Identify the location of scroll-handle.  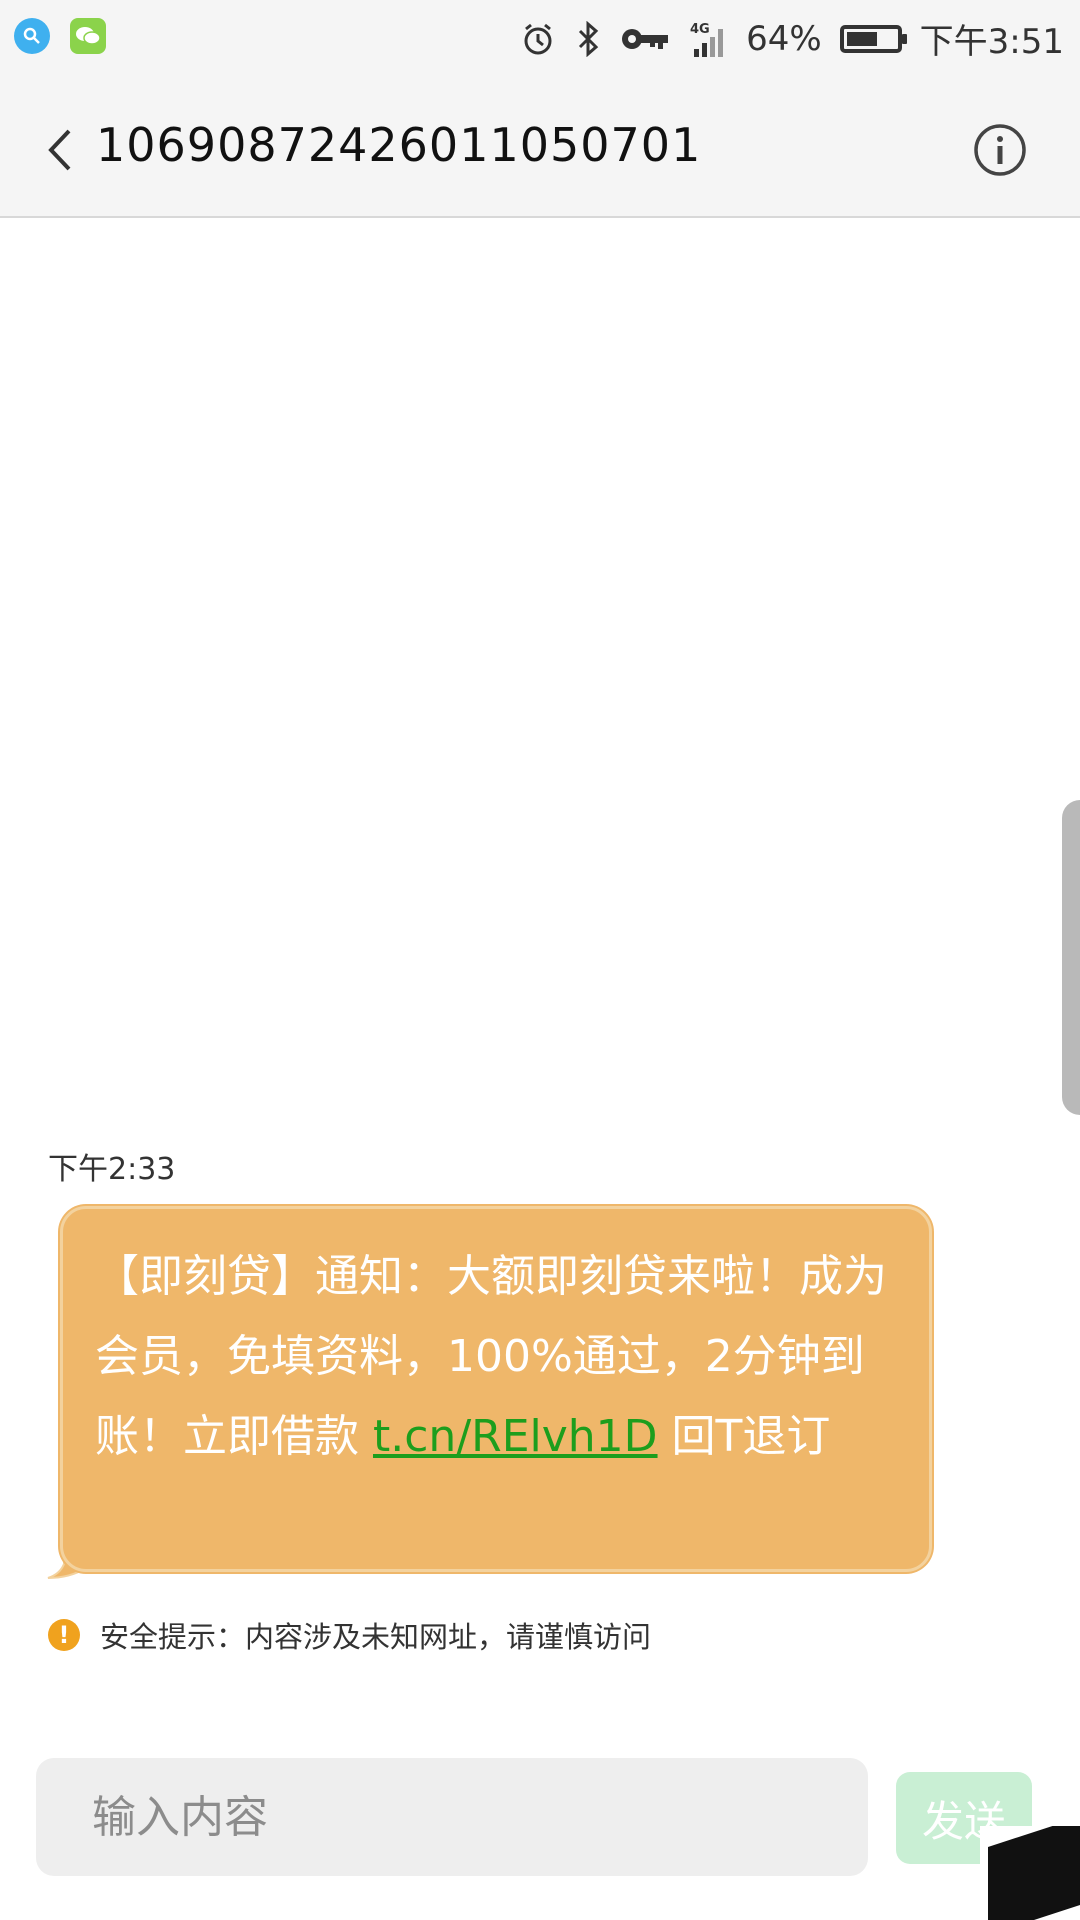
(1071, 957).